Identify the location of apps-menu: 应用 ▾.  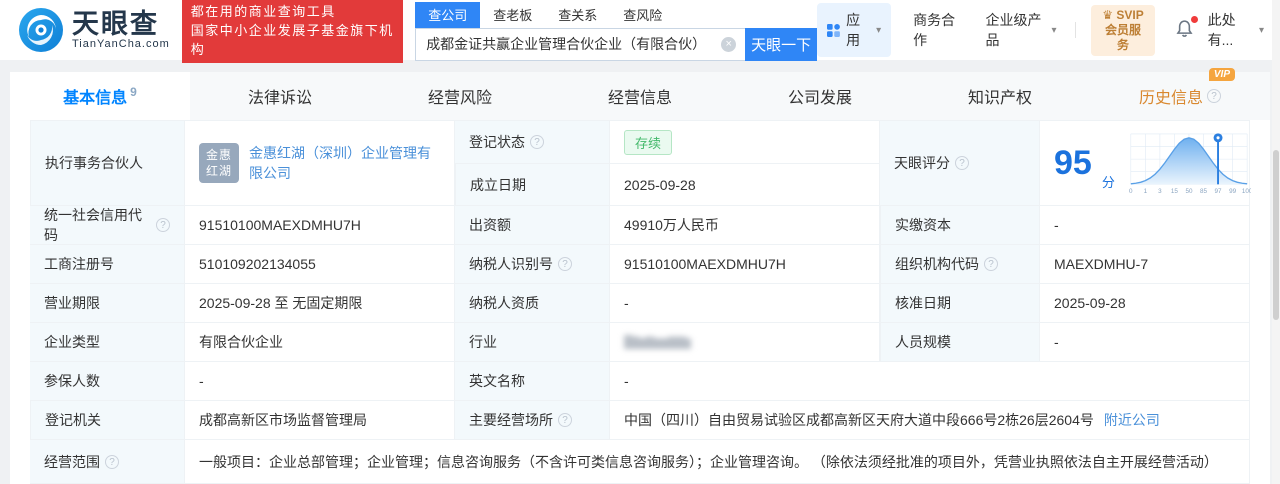
(854, 30).